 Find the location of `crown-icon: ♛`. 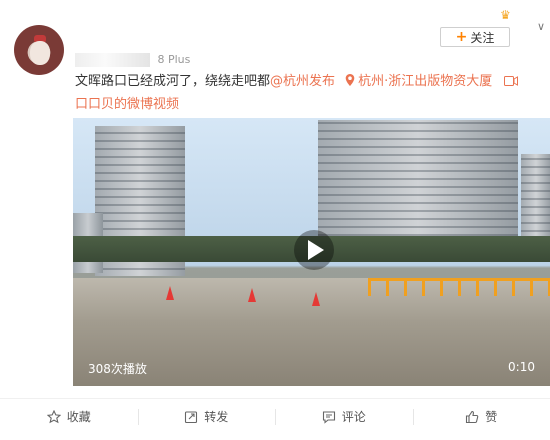

crown-icon: ♛ is located at coordinates (505, 15).